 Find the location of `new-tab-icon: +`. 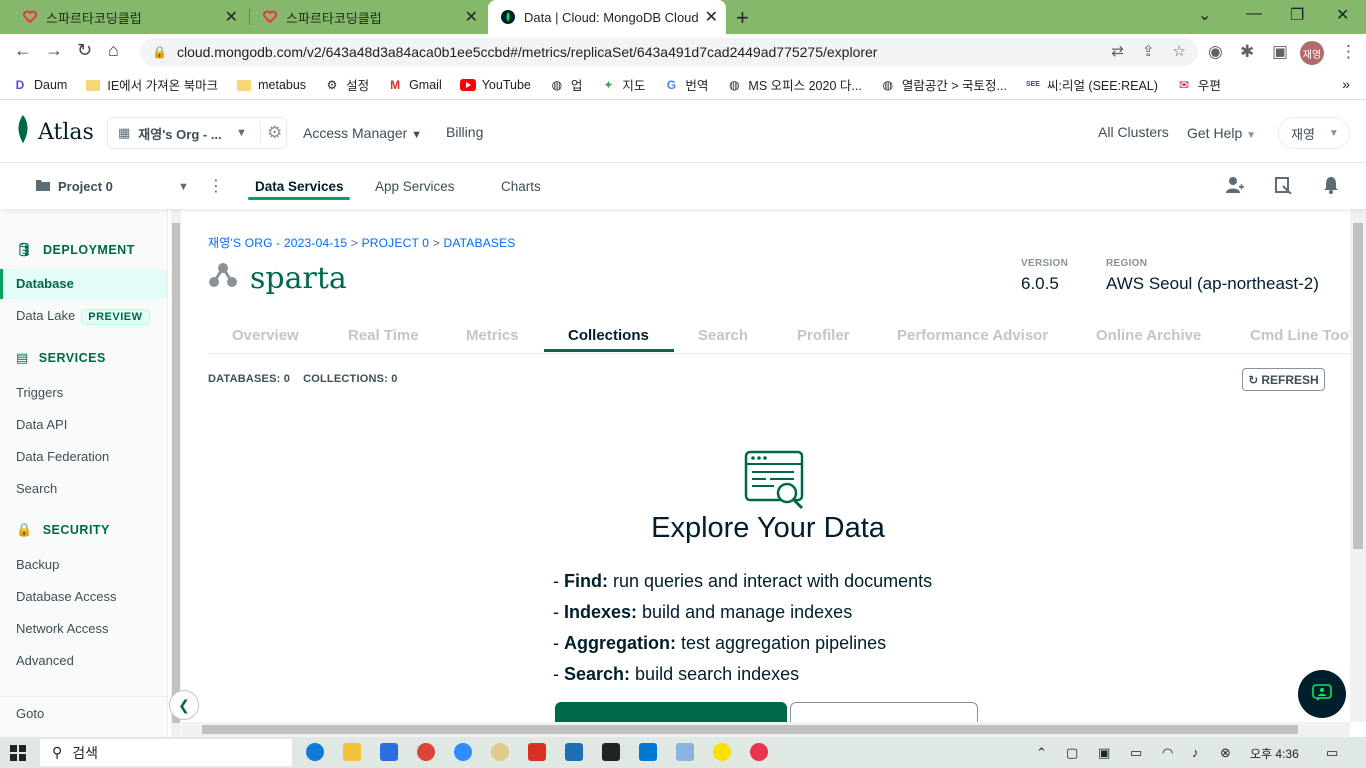

new-tab-icon: + is located at coordinates (742, 18).